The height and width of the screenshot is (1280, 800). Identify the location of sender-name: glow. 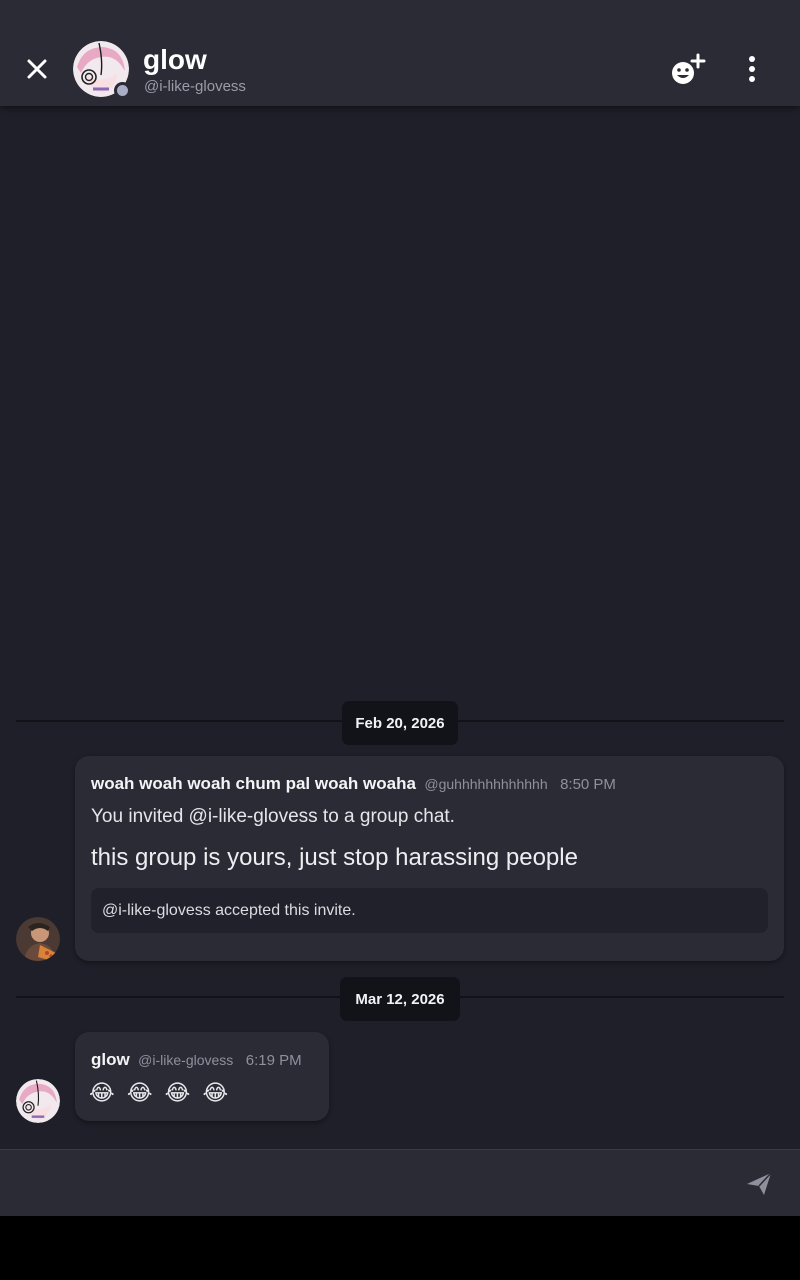
(110, 1059).